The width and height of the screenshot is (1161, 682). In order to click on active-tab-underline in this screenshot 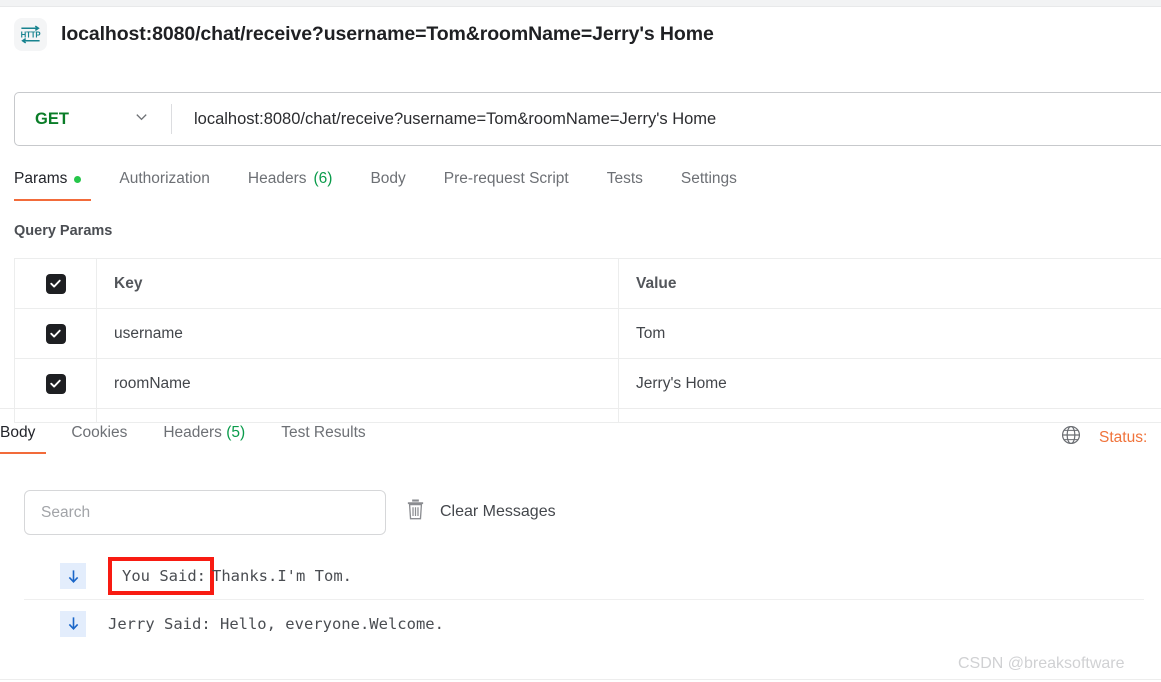, I will do `click(52, 199)`.